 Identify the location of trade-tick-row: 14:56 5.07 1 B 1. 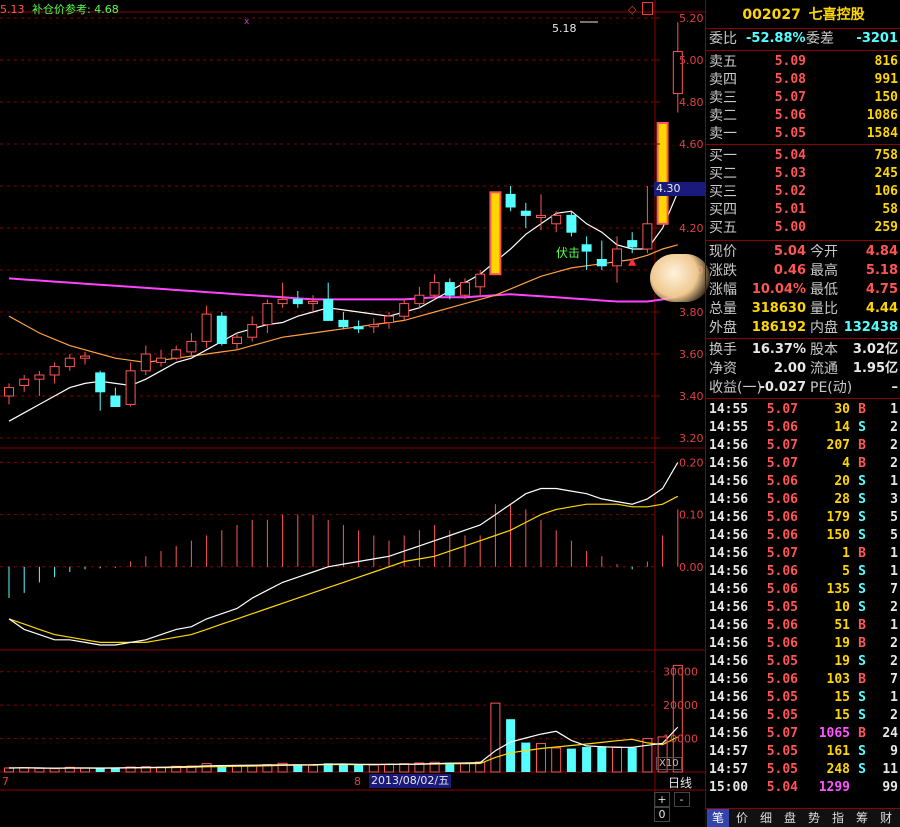
(803, 554).